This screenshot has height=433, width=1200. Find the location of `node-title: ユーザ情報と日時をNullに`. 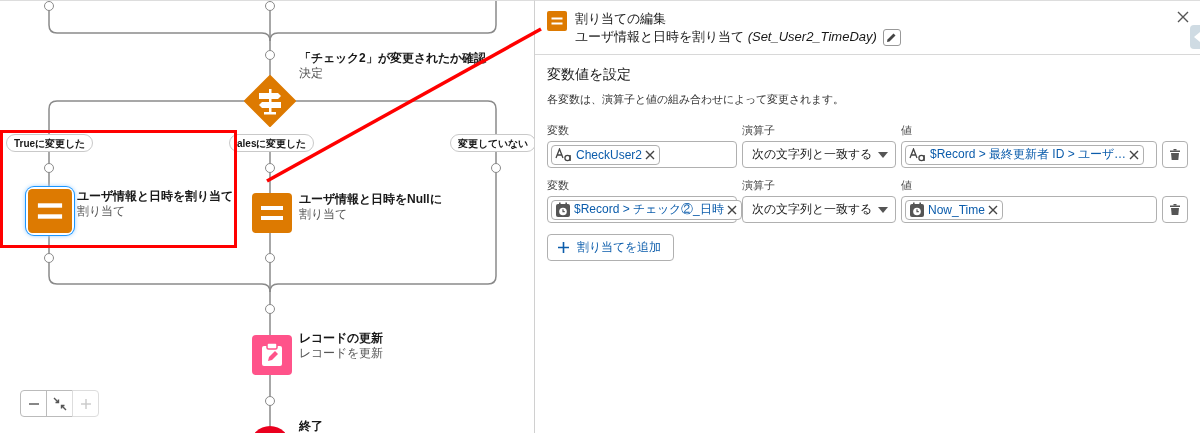

node-title: ユーザ情報と日時をNullに is located at coordinates (370, 199).